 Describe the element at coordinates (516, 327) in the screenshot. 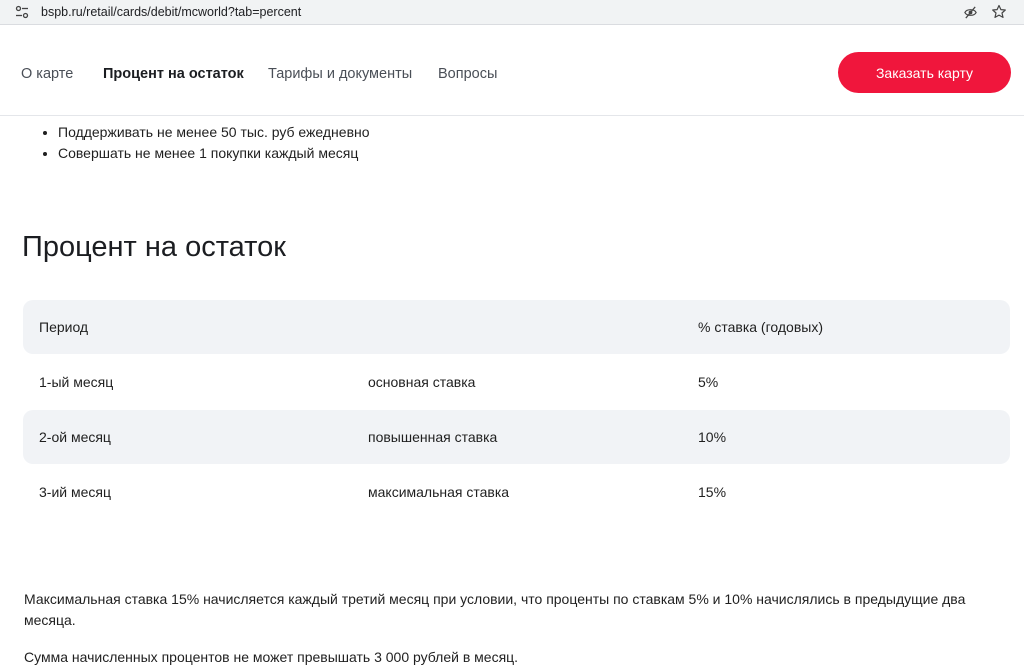

I see `table-header-row: Период % ставка (годовых)` at that location.